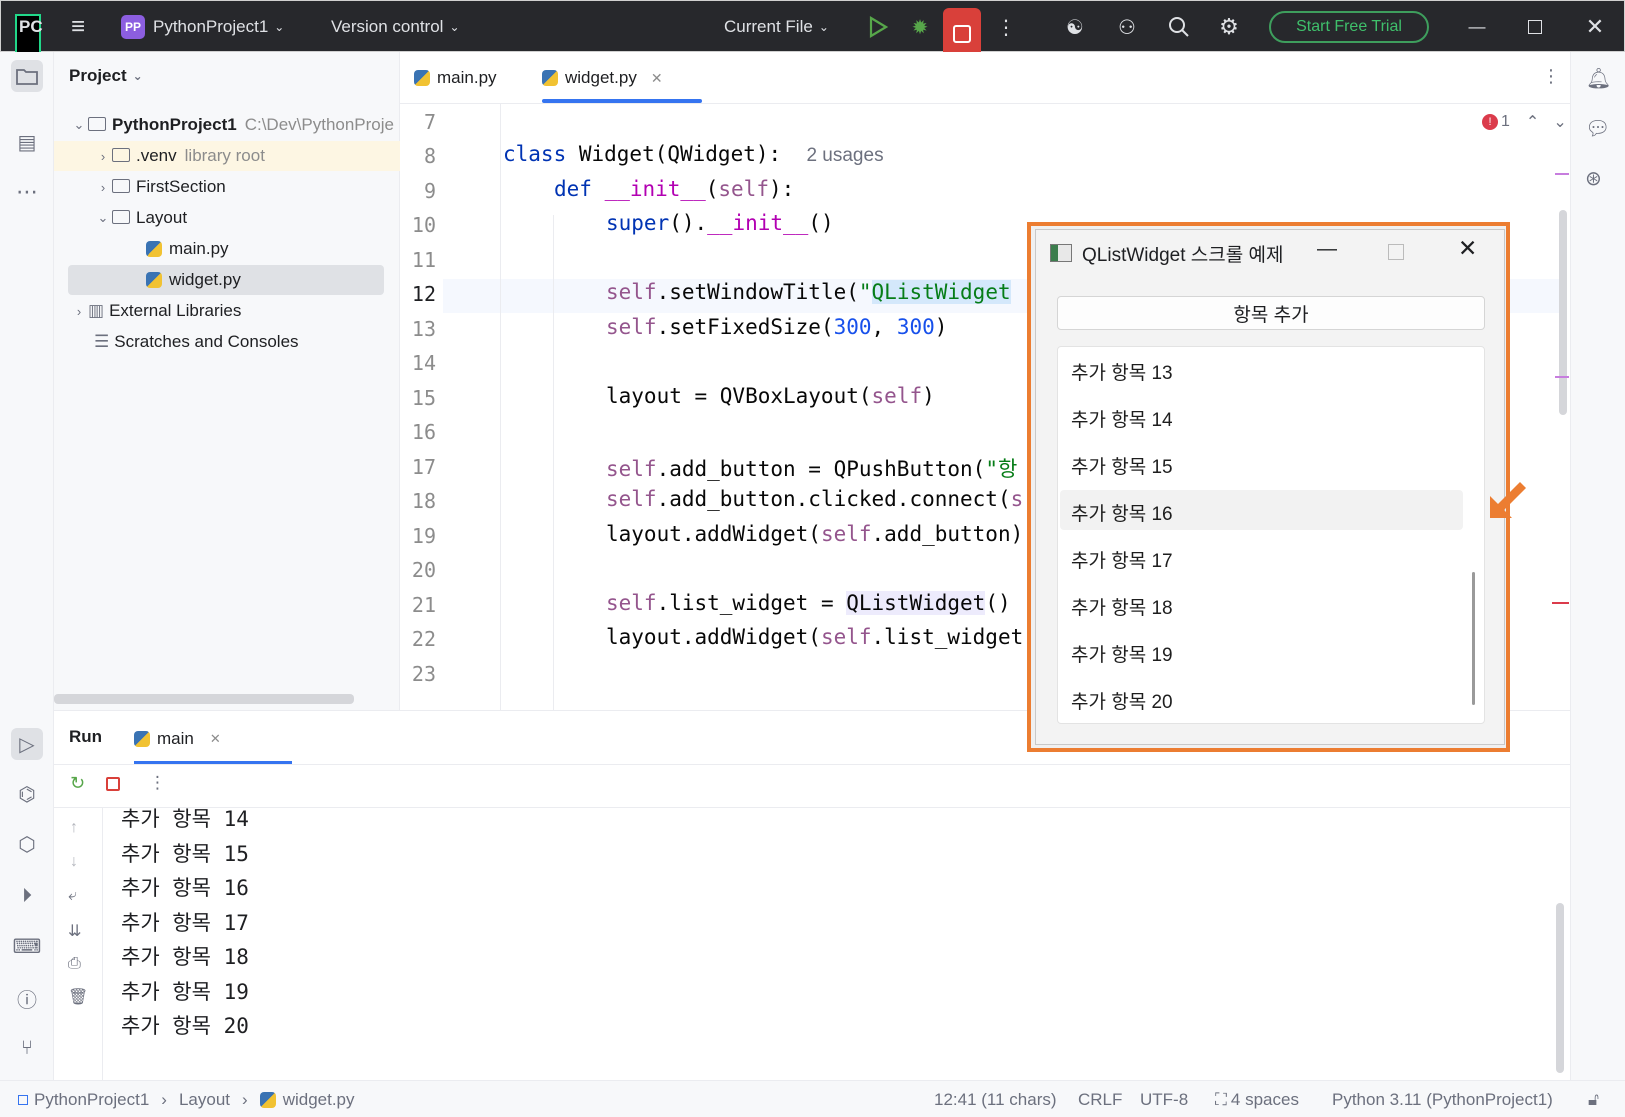 The height and width of the screenshot is (1117, 1625). What do you see at coordinates (1122, 653) in the screenshot?
I see `list-item: 추가 항목 19` at bounding box center [1122, 653].